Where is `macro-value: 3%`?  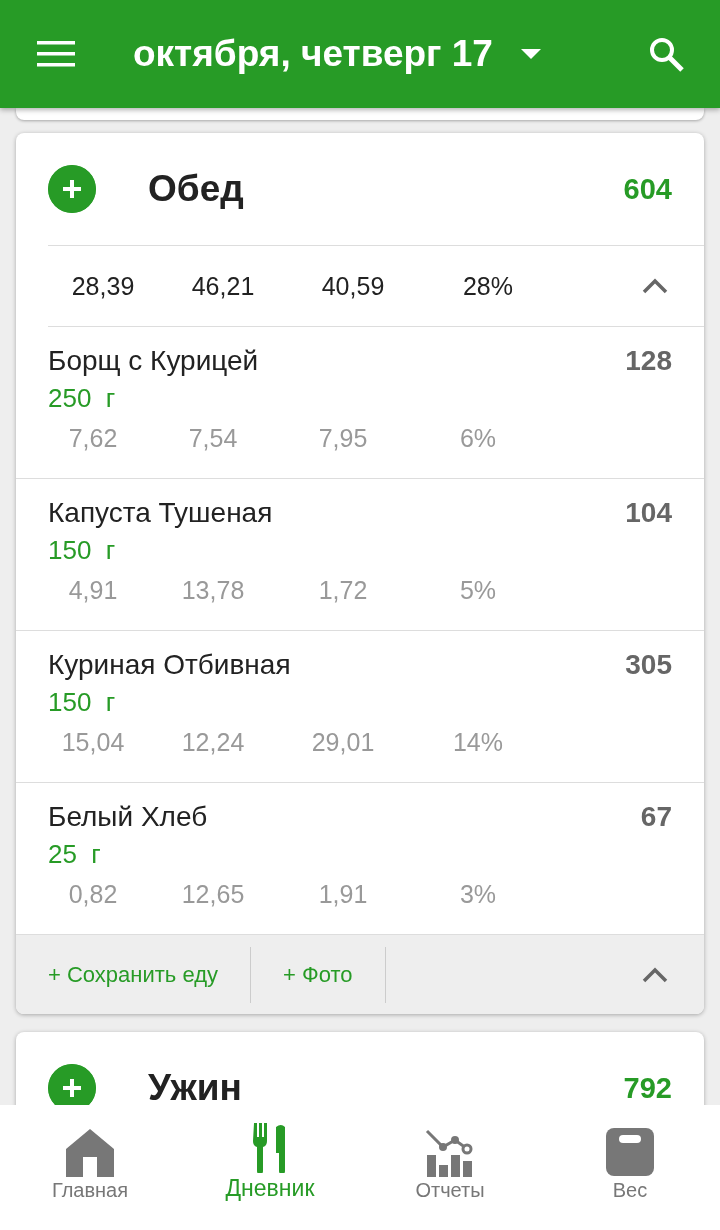 macro-value: 3% is located at coordinates (478, 894).